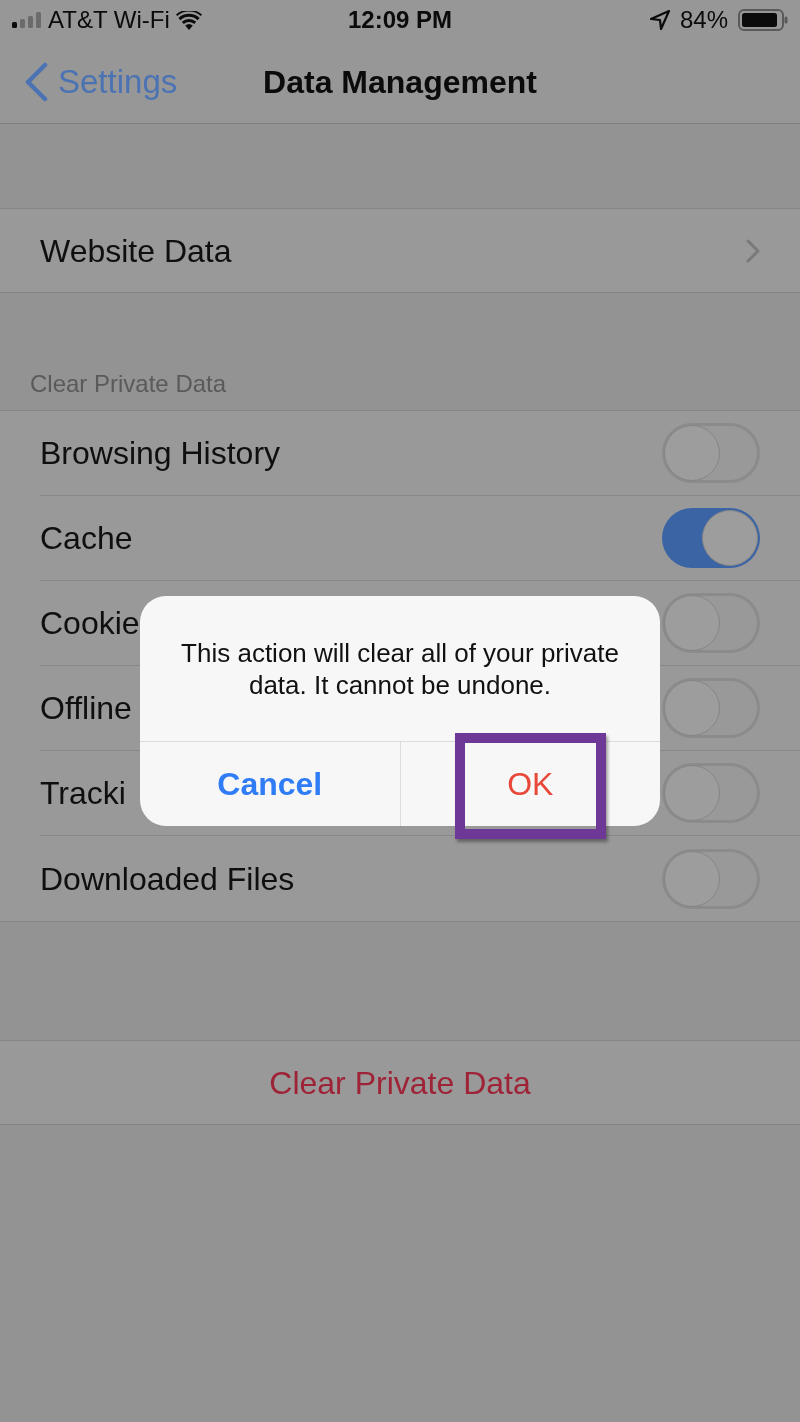 The image size is (800, 1422). What do you see at coordinates (27, 20) in the screenshot?
I see `signal-bars-icon` at bounding box center [27, 20].